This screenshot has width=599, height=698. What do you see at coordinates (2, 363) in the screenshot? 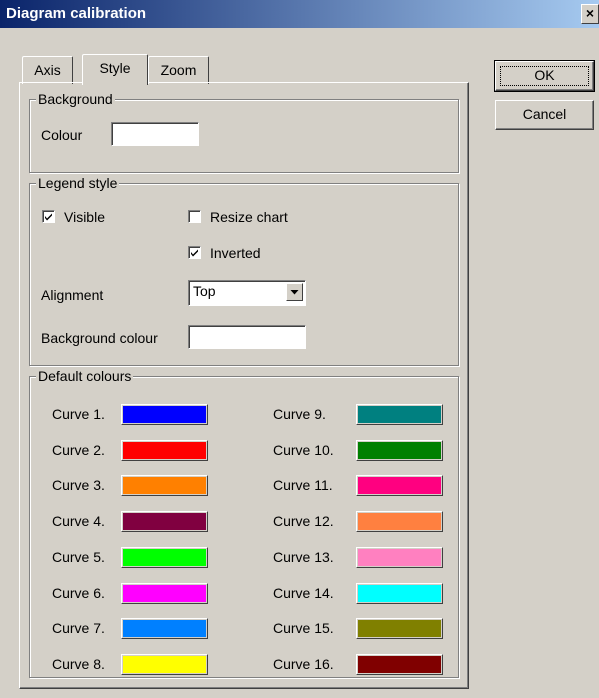
I see `window-frame` at bounding box center [2, 363].